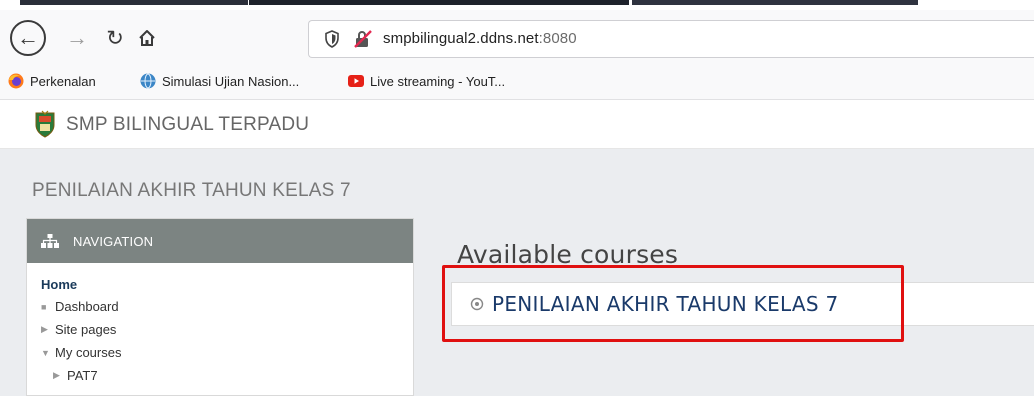  What do you see at coordinates (517, 125) in the screenshot?
I see `site-header: SMP BILINGUAL TERPADU` at bounding box center [517, 125].